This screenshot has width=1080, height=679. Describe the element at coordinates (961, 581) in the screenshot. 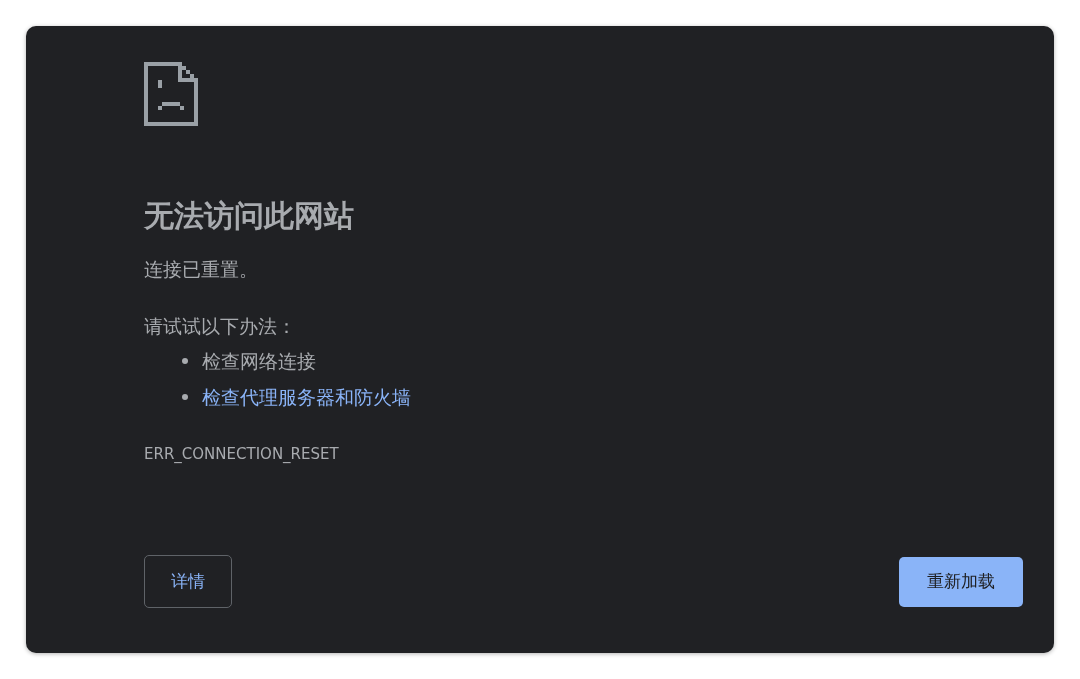

I see `reload-button: 重新加载` at that location.